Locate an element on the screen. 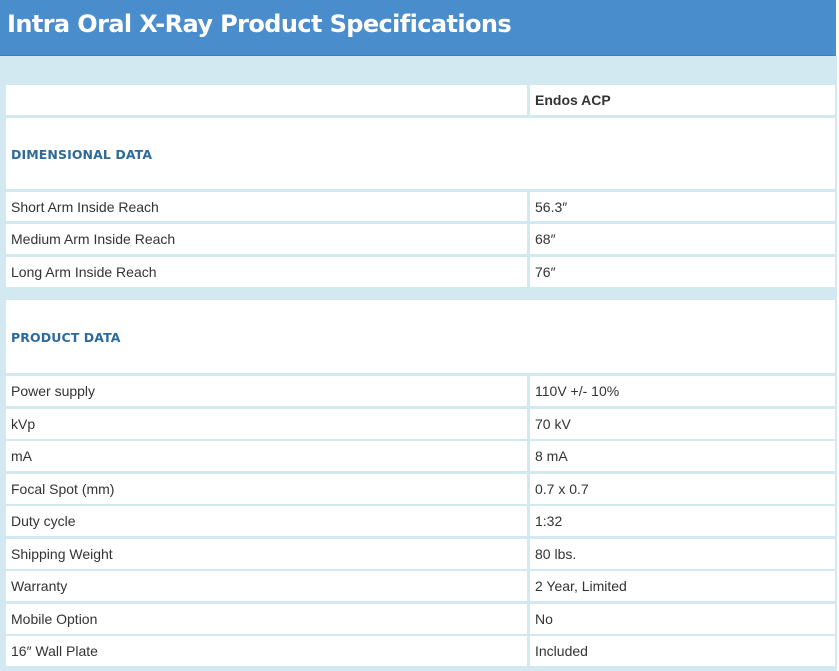 This screenshot has width=839, height=671. spec-value: 68″ is located at coordinates (682, 239).